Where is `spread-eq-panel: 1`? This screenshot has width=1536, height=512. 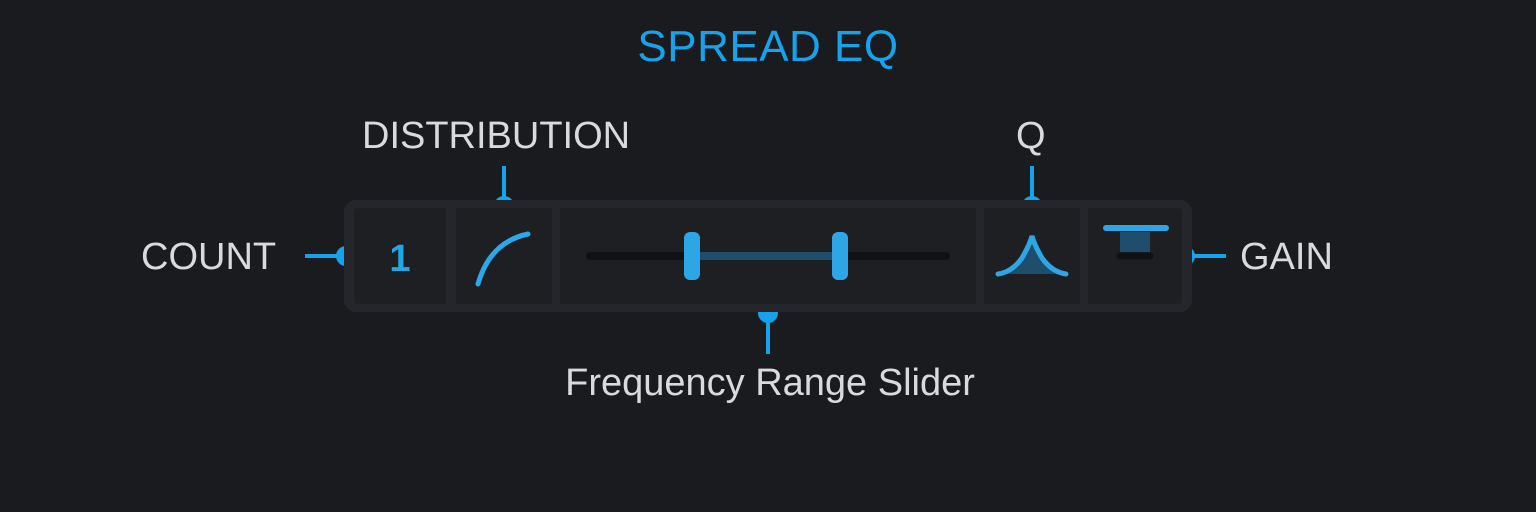
spread-eq-panel: 1 is located at coordinates (768, 256).